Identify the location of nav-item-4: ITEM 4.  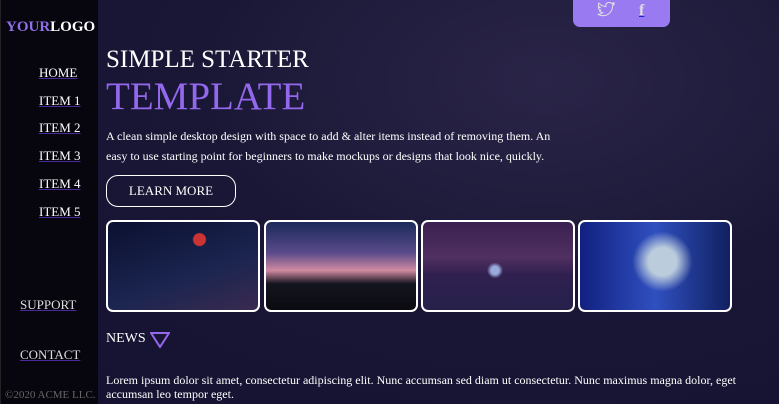
(60, 184).